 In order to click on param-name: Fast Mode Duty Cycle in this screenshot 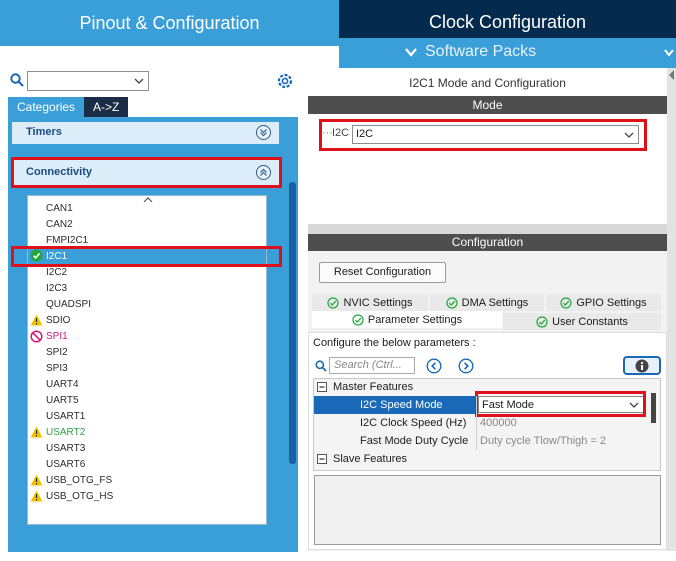, I will do `click(414, 441)`.